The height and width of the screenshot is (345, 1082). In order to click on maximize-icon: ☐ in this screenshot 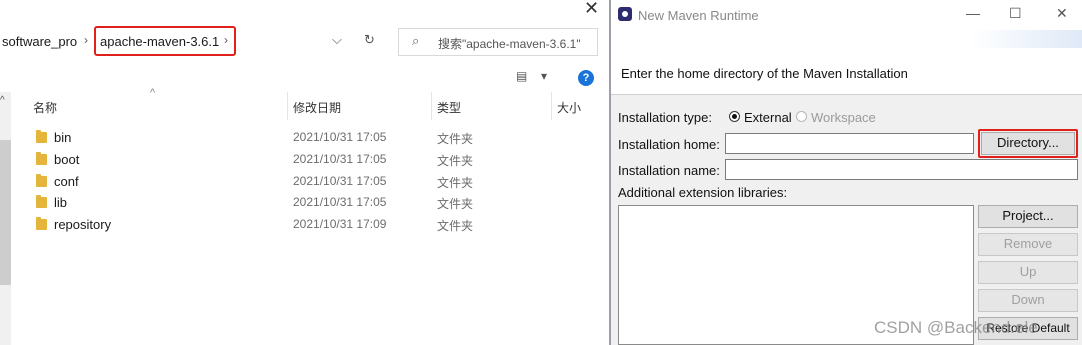, I will do `click(1015, 13)`.